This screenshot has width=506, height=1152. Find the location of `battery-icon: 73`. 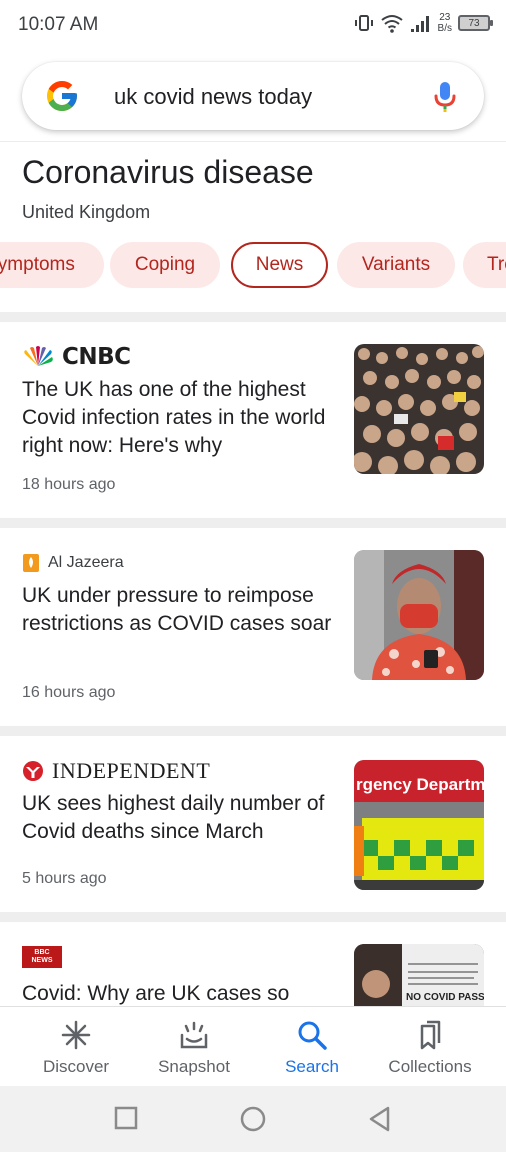

battery-icon: 73 is located at coordinates (475, 23).